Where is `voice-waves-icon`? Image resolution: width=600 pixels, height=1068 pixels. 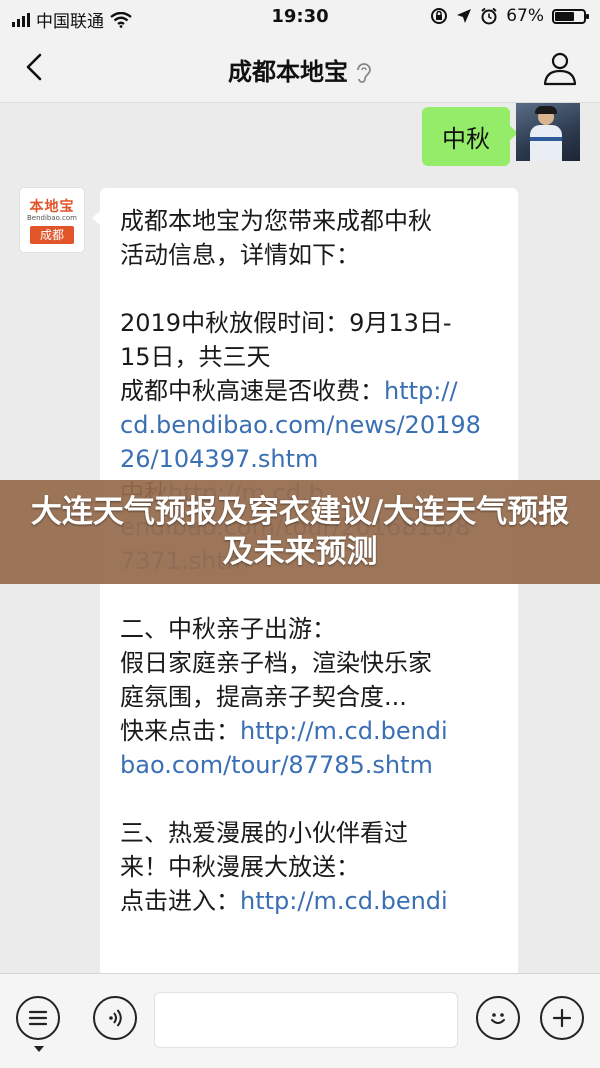 voice-waves-icon is located at coordinates (115, 1018).